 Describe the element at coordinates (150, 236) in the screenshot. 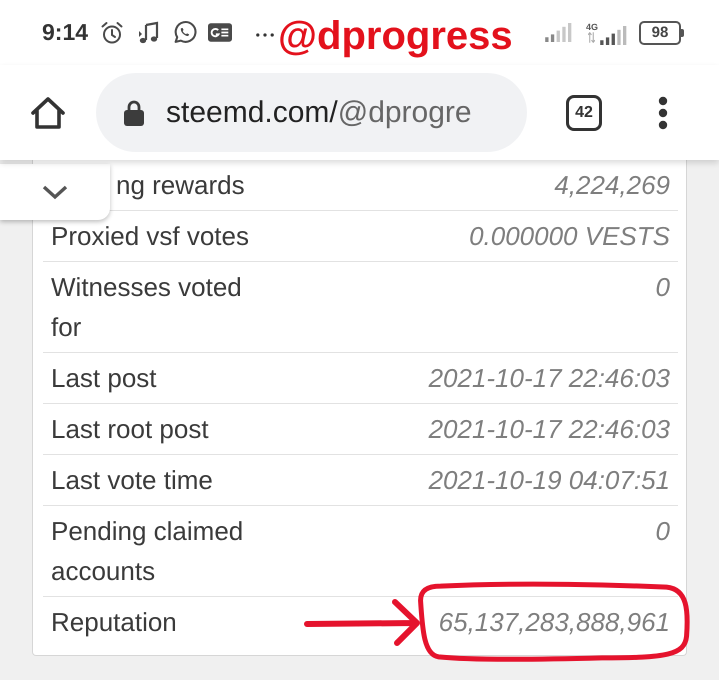

I see `row-label: Proxied vsf votes` at that location.